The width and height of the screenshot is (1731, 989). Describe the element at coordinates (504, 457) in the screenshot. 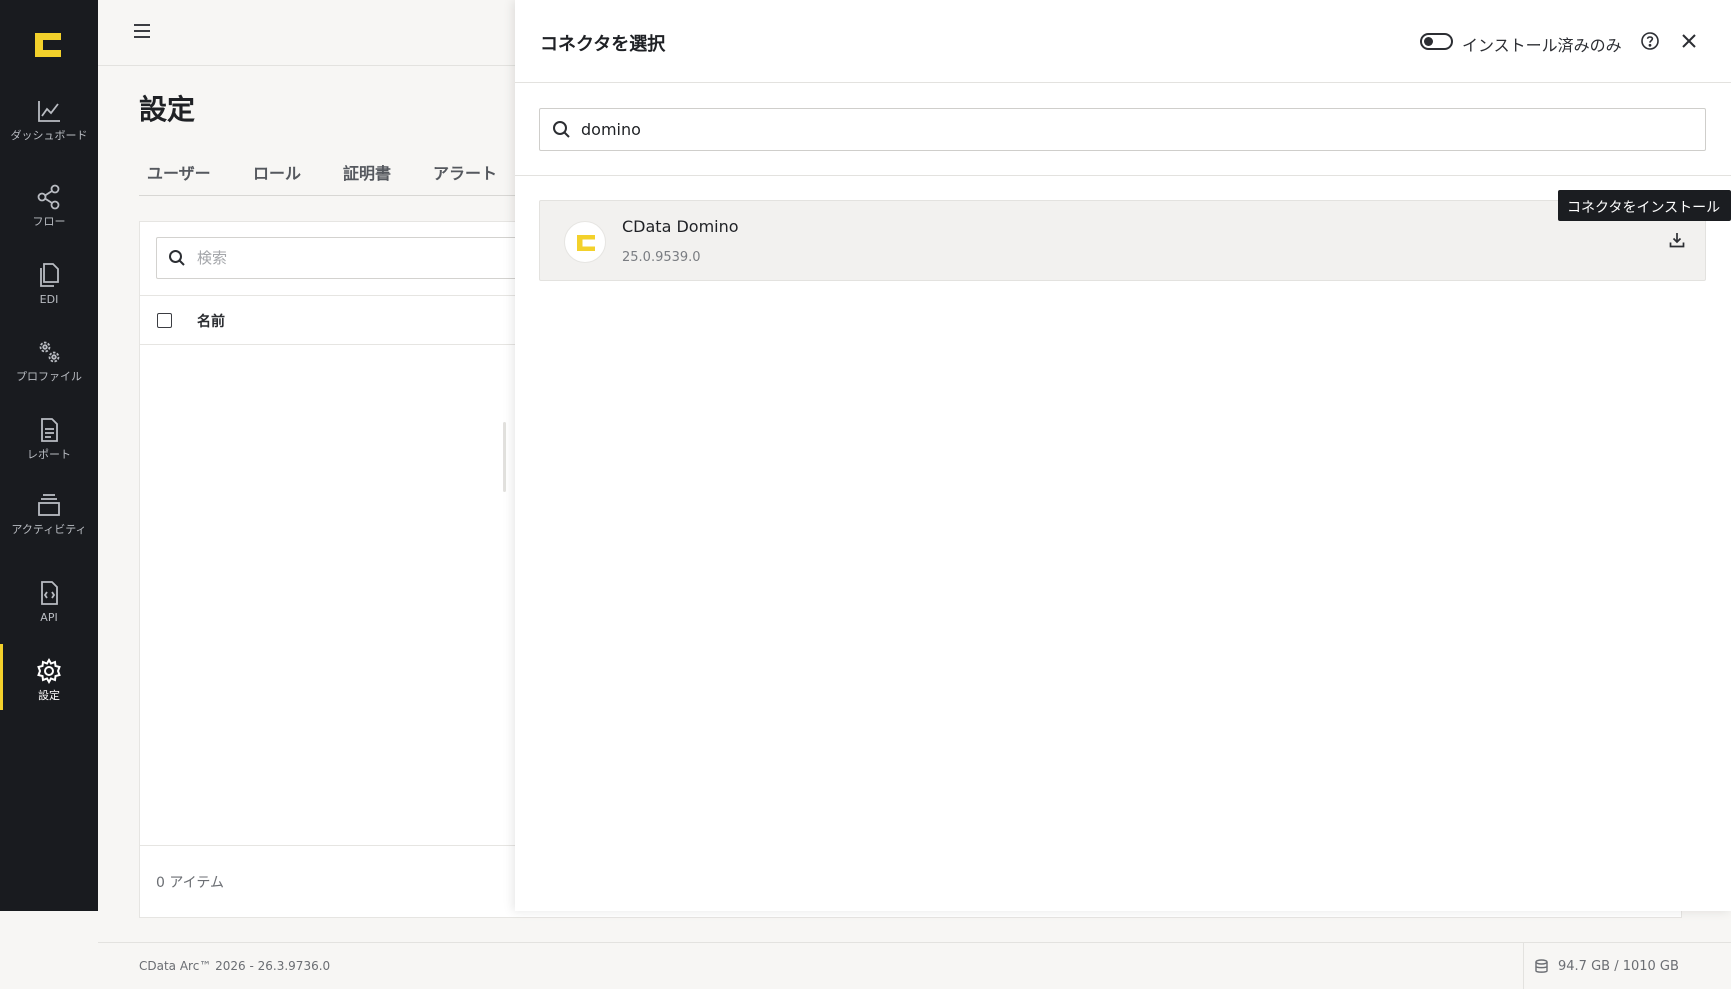

I see `scrollbar` at that location.